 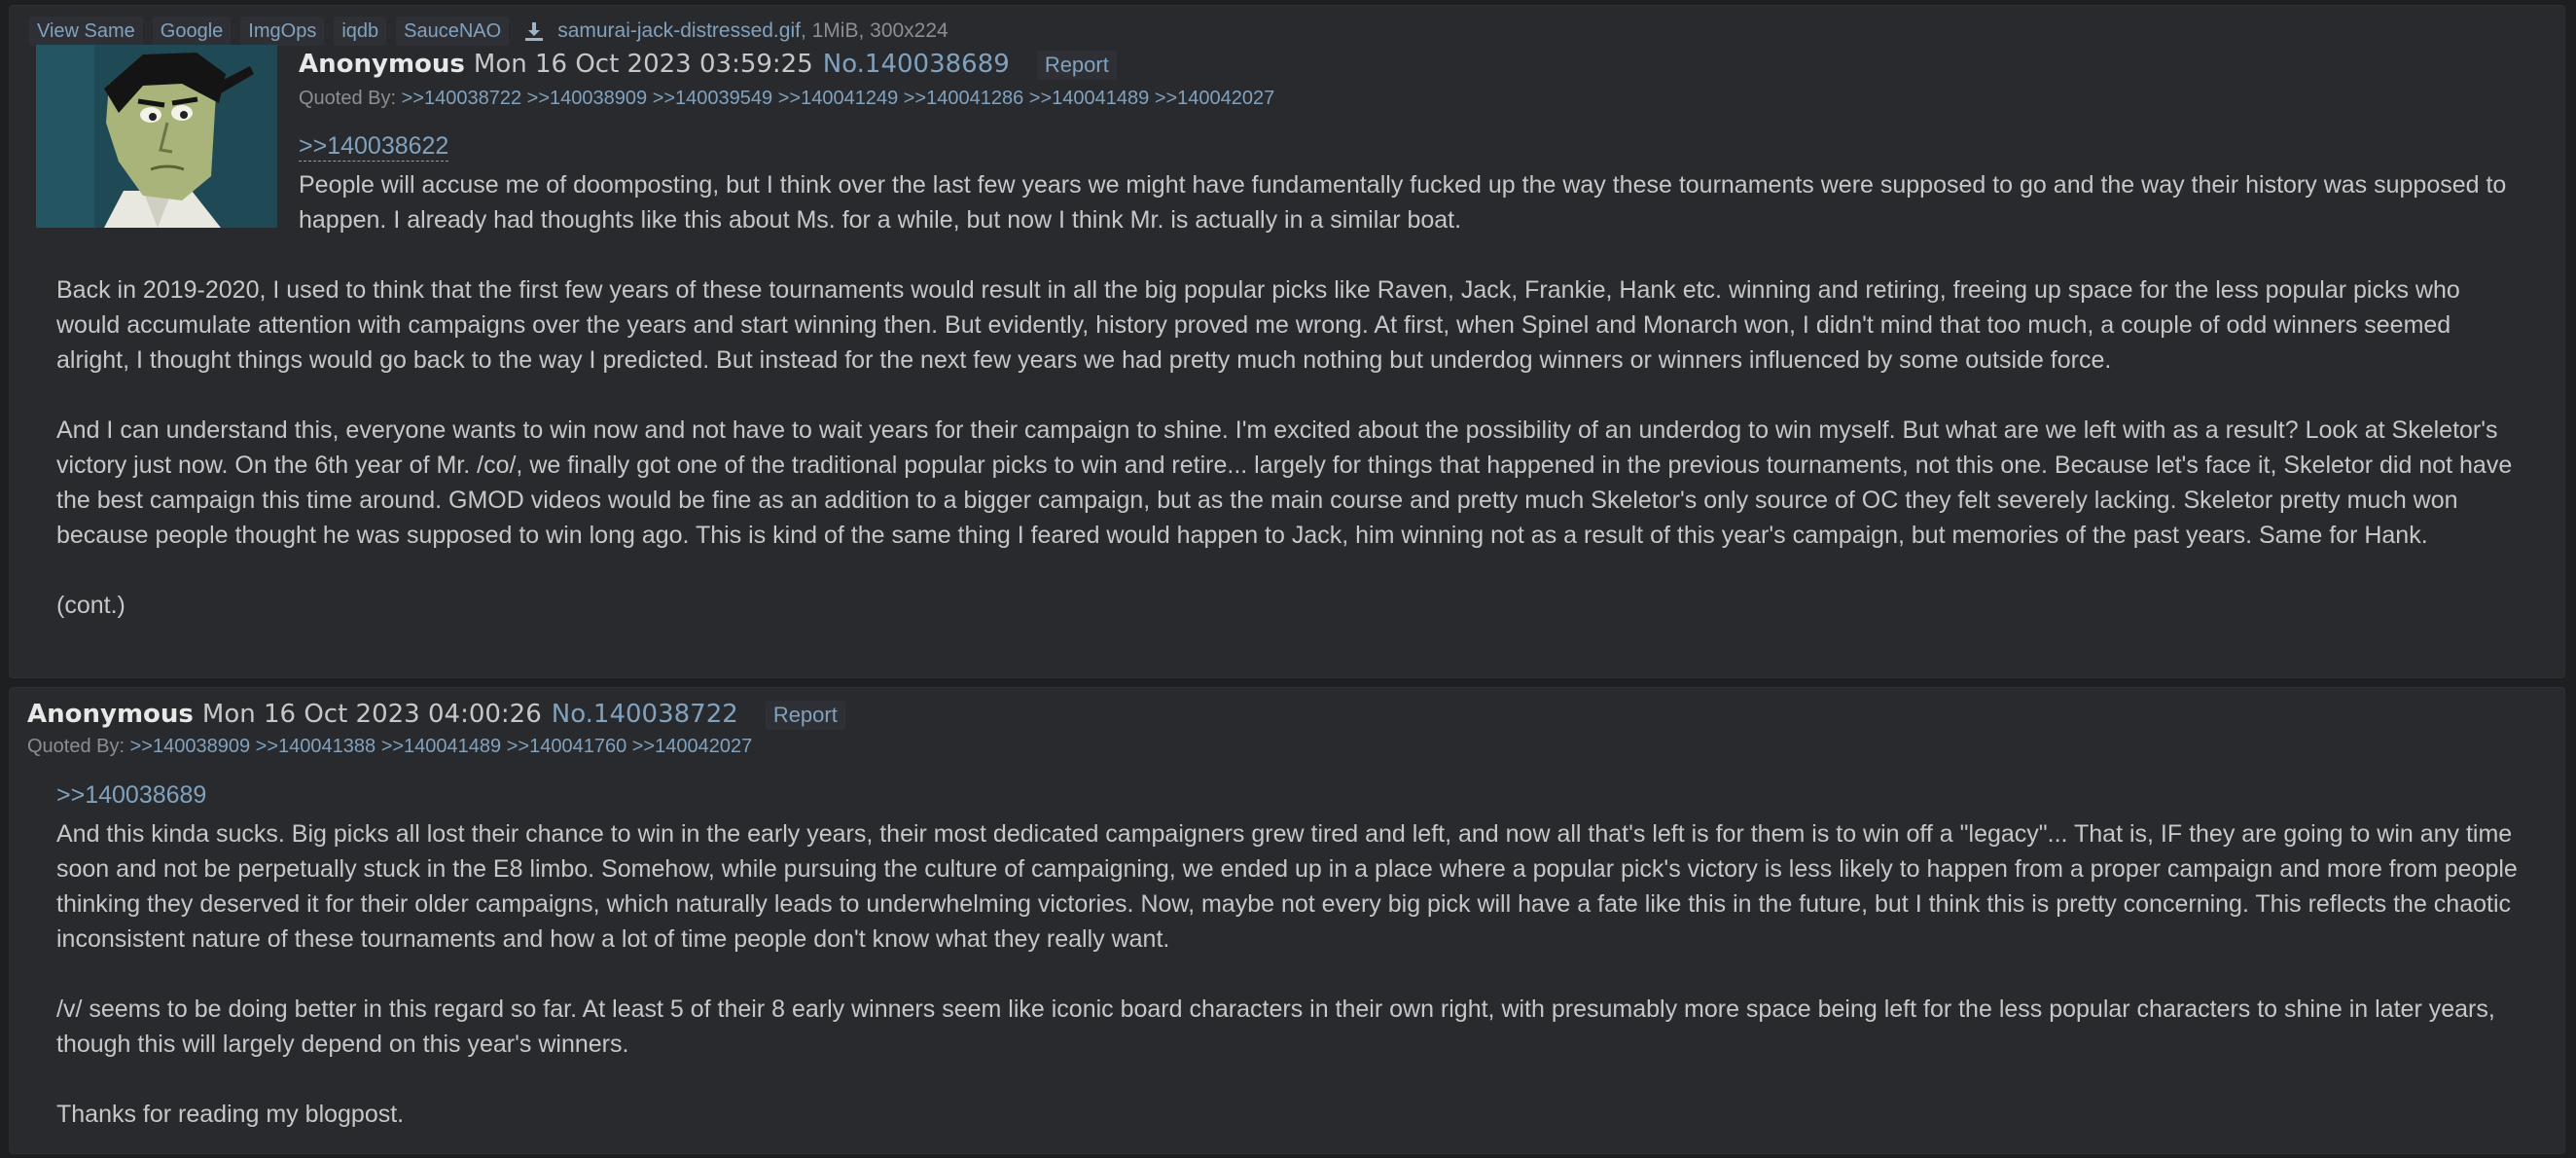 What do you see at coordinates (371, 714) in the screenshot?
I see `post-date: Mon 16 Oct 2023 04:00:26` at bounding box center [371, 714].